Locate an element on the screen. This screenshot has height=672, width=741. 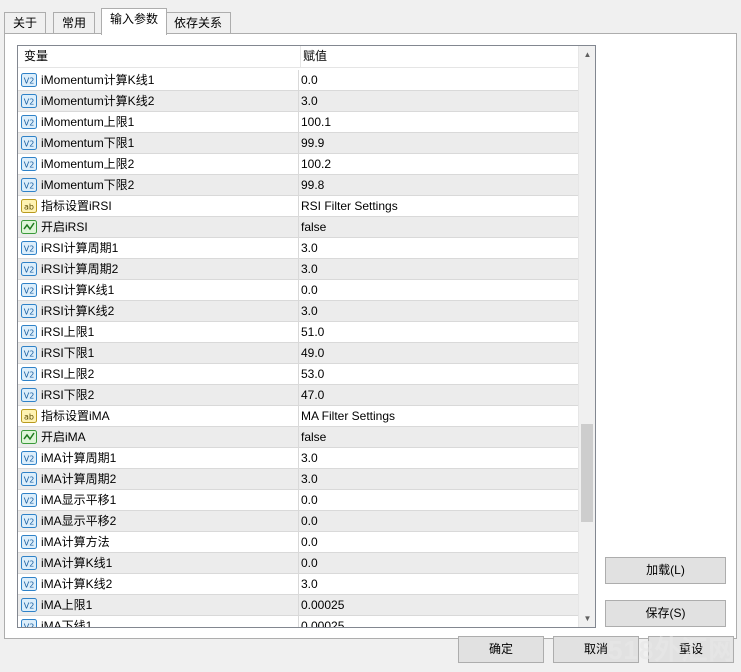
column-header-value: 赋值 is located at coordinates (313, 56).